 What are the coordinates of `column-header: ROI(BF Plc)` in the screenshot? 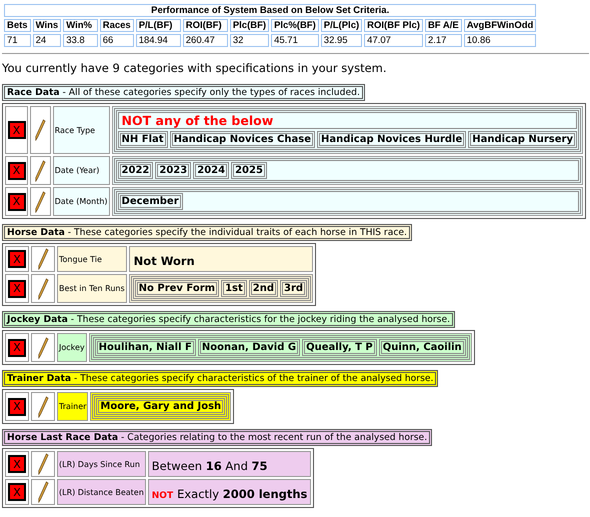 It's located at (393, 25).